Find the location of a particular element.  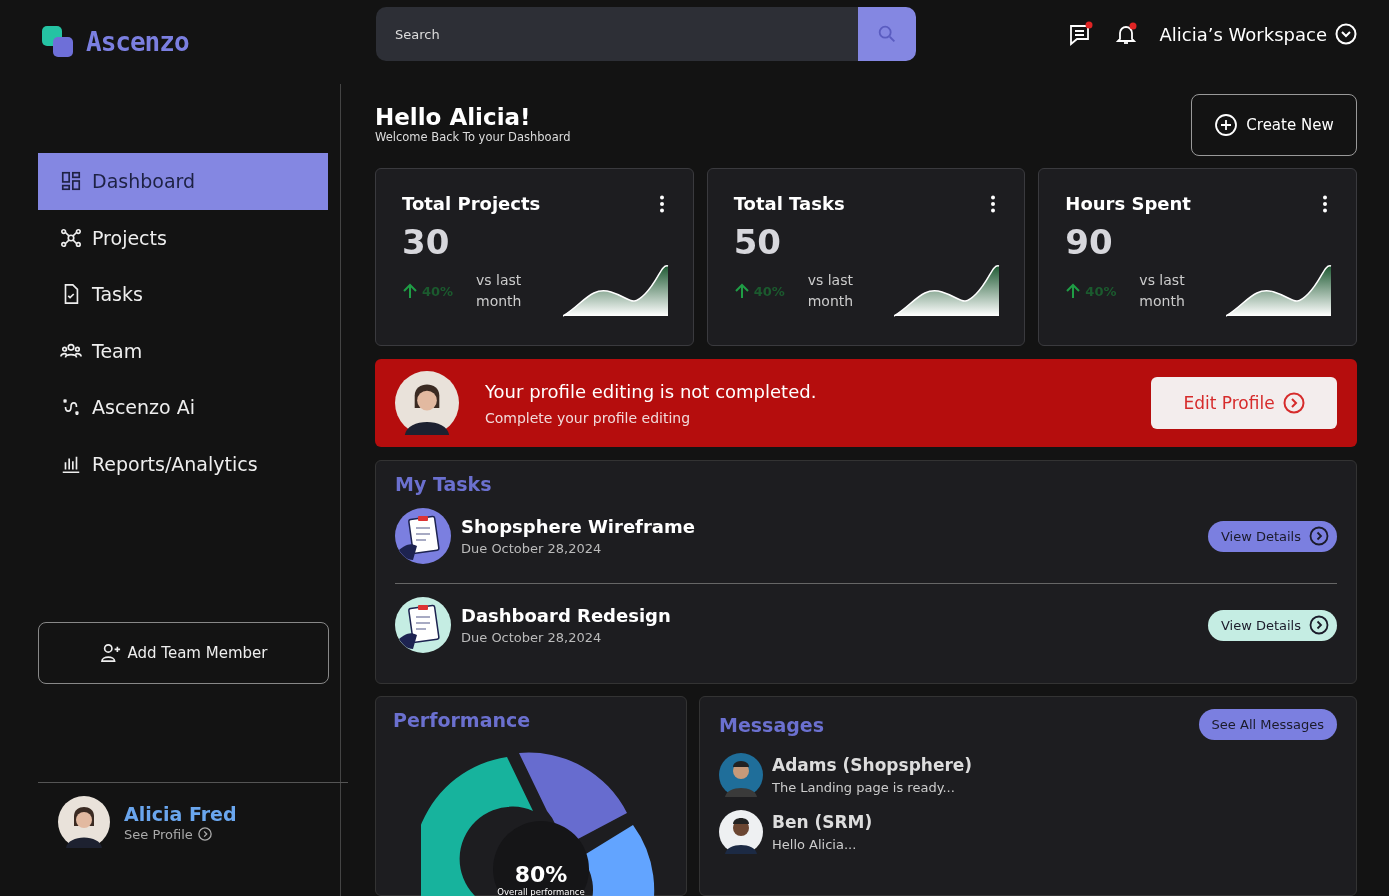

search-field: Search is located at coordinates (617, 34).